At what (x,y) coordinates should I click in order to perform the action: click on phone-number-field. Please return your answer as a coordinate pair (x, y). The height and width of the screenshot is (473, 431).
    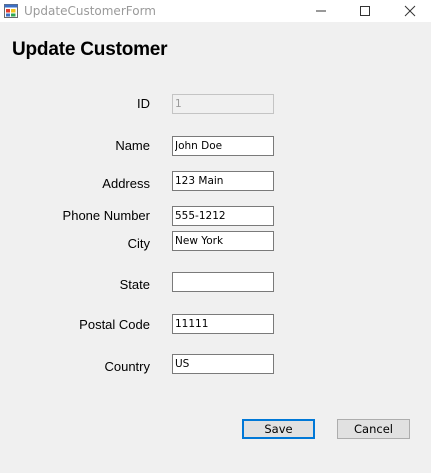
    Looking at the image, I should click on (223, 216).